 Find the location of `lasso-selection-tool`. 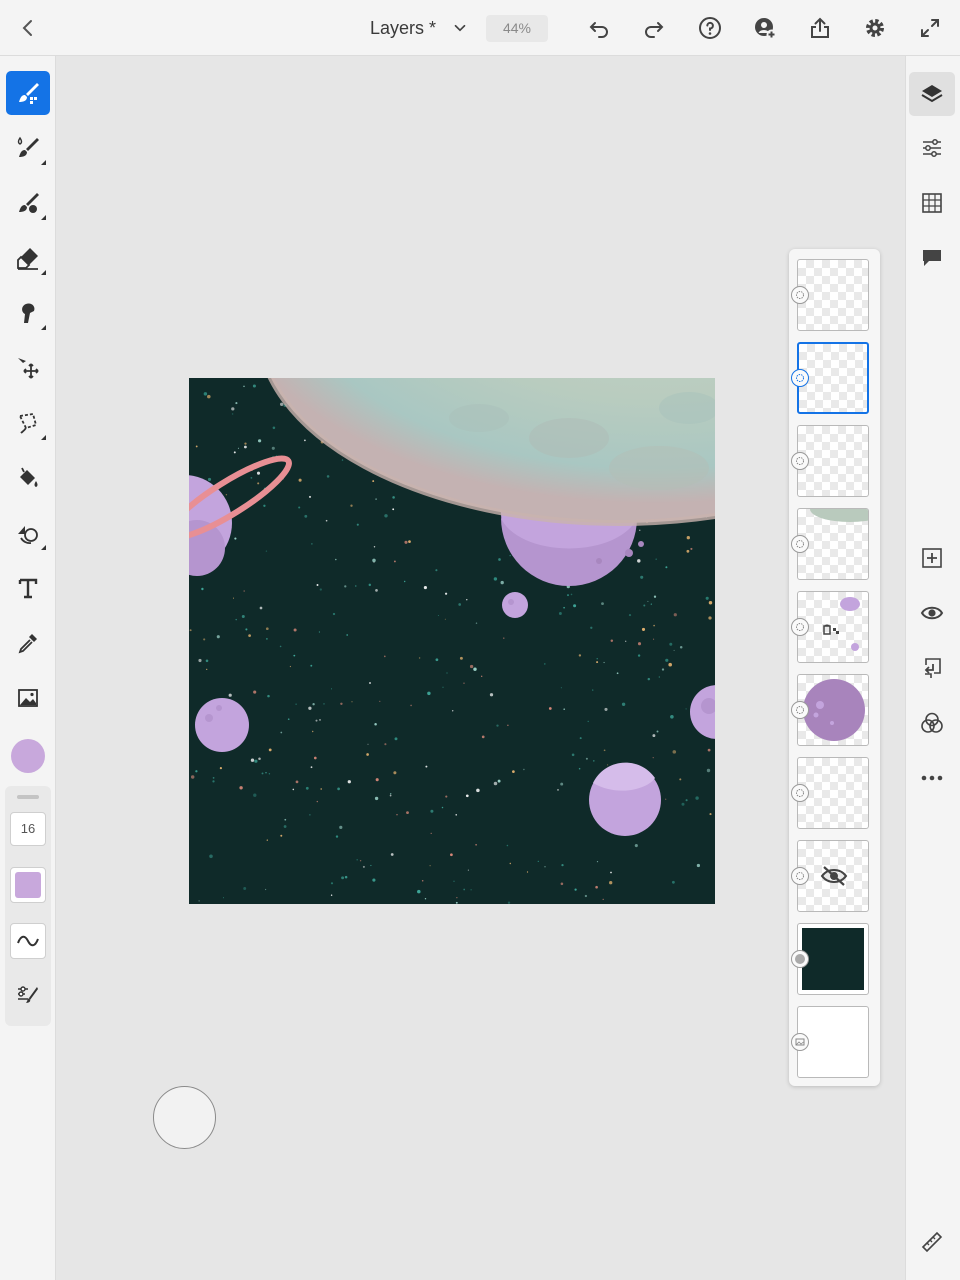

lasso-selection-tool is located at coordinates (28, 423).